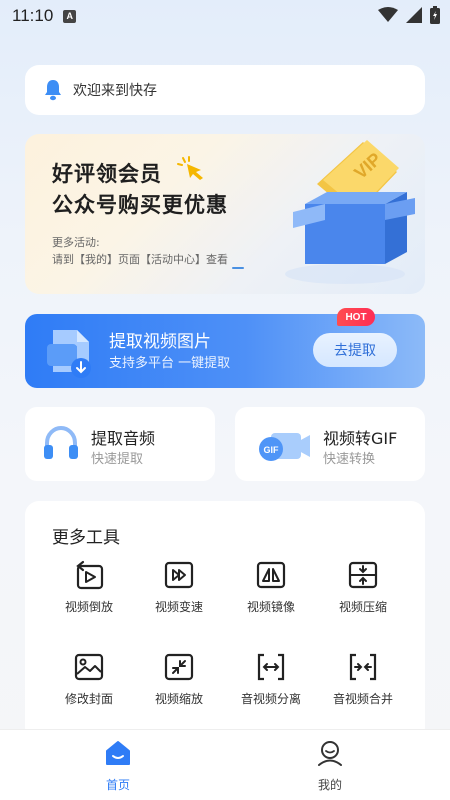 Image resolution: width=450 pixels, height=800 pixels. Describe the element at coordinates (123, 438) in the screenshot. I see `audio-title: 提取音频` at that location.